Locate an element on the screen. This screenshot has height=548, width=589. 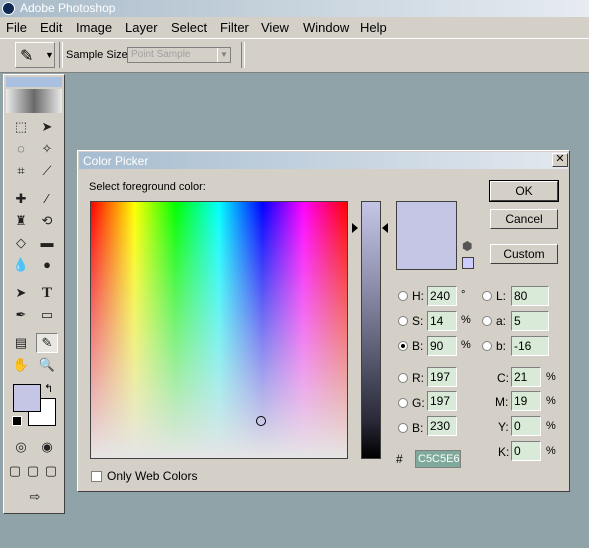
sample-size-select: Point Sample ▼ is located at coordinates (179, 55).